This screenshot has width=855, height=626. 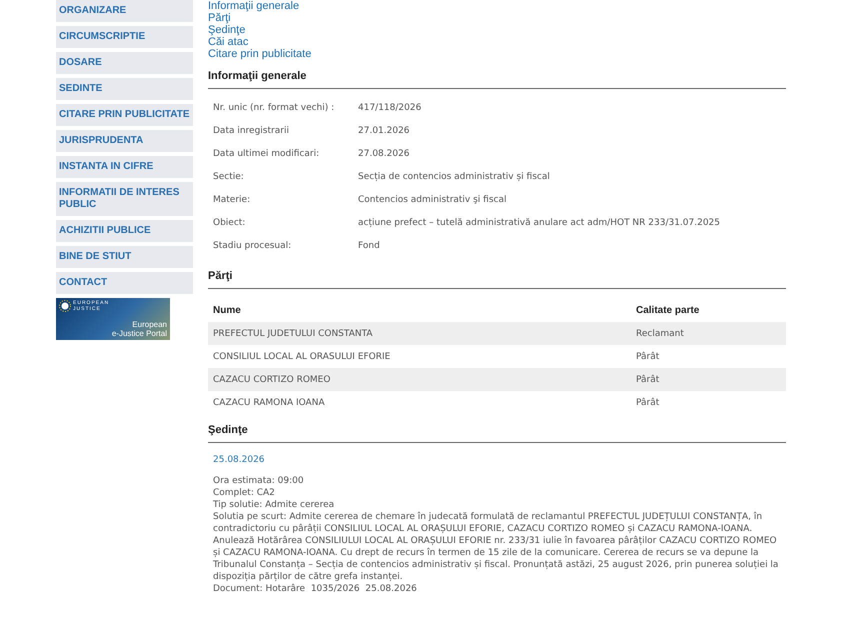 I want to click on hearing-detail: Solutia pe scurt: Admite cererea de chemare în judecată formulată de reclamantul PREFECTUL JUDEȚULUI CONSTANȚA, în contradictoriu cu pârâții CONSILIUL LOCAL AL ORAȘULUI EFORIE, CAZACU CORTIZO ROMEO și CAZACU RAMONA-IOANA. Anulează Hotărârea CONSILIULUI LOCAL AL ORAȘULUI EFORIE nr. 233/31 iulie în favoarea pârâților CAZACU CORTIZO ROMEO și CAZACU RAMONA-IOANA. Cu drept de recurs în termen de 15 zile de la comunicare. Cererea de recurs se va depune la Tribunalul Constanța – Secția de contencios administrativ și fiscal. Pronunțată astăzi, 25 august 2026, prin punerea soluției la dispoziția părților de către grefa instanței., so click(x=496, y=547).